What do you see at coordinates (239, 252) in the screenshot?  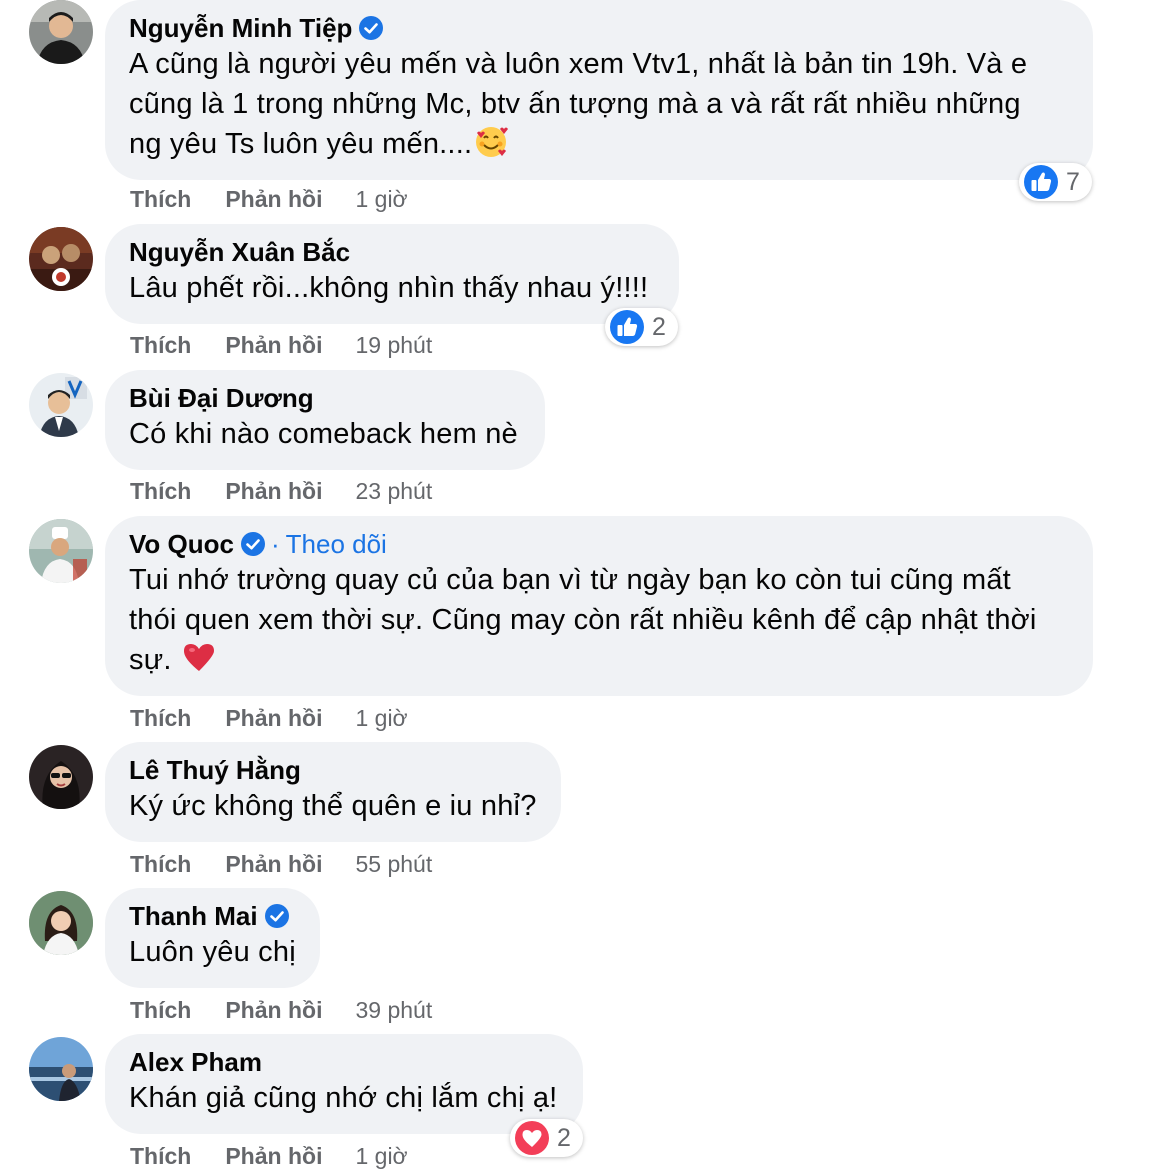 I see `author-name: Nguyễn Xuân Bắc` at bounding box center [239, 252].